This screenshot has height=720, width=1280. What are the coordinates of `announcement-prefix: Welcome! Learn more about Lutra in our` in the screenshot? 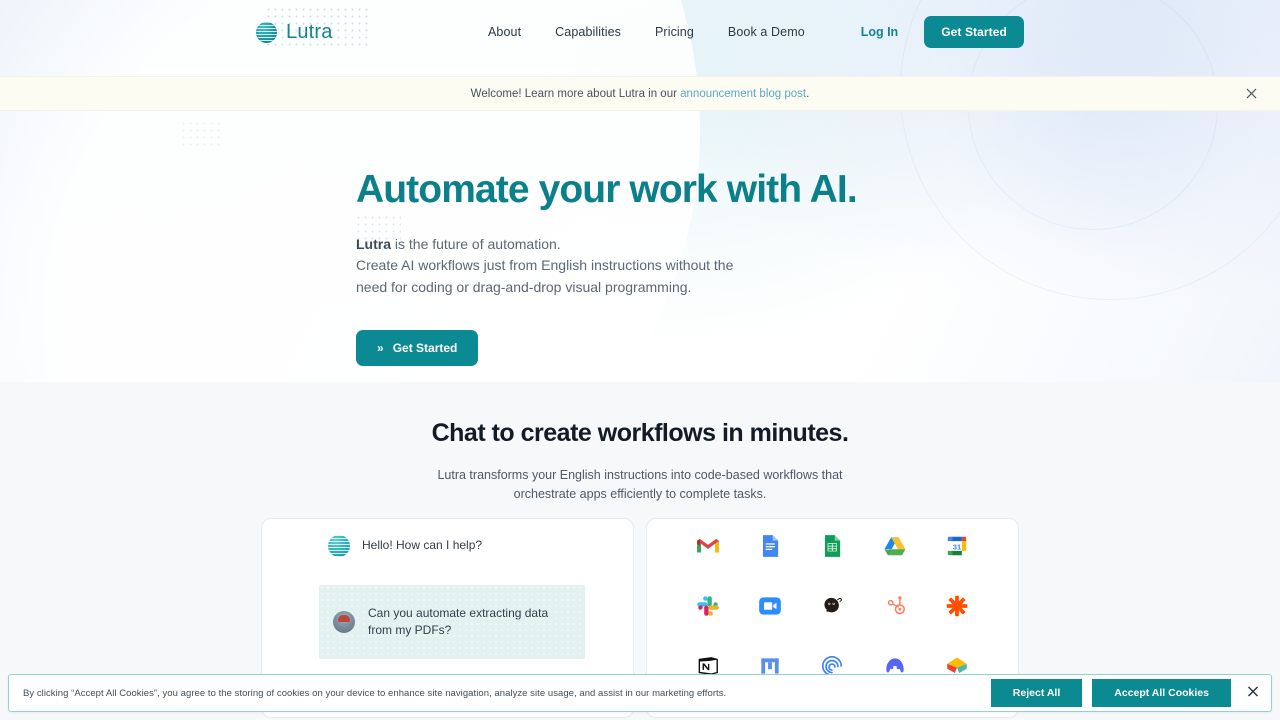 It's located at (575, 93).